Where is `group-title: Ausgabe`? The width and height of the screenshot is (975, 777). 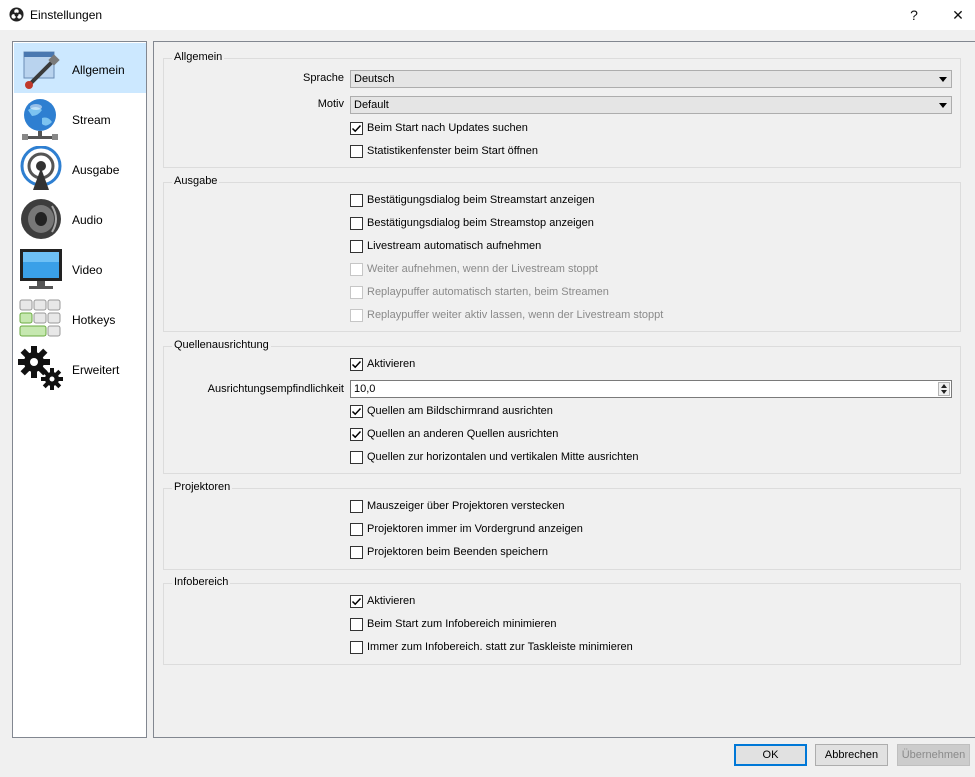 group-title: Ausgabe is located at coordinates (196, 181).